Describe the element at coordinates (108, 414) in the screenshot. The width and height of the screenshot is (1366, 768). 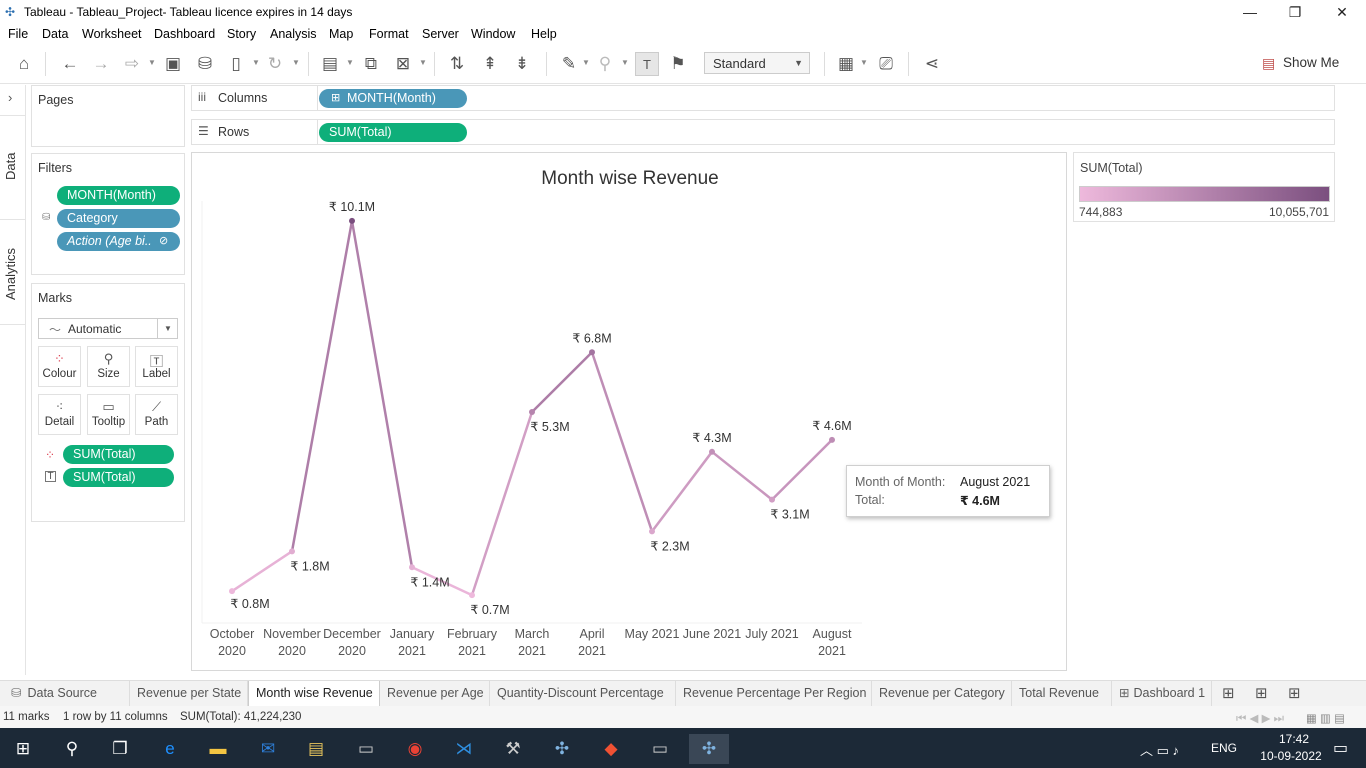
I see `tooltip-card: ▭ Tooltip` at that location.